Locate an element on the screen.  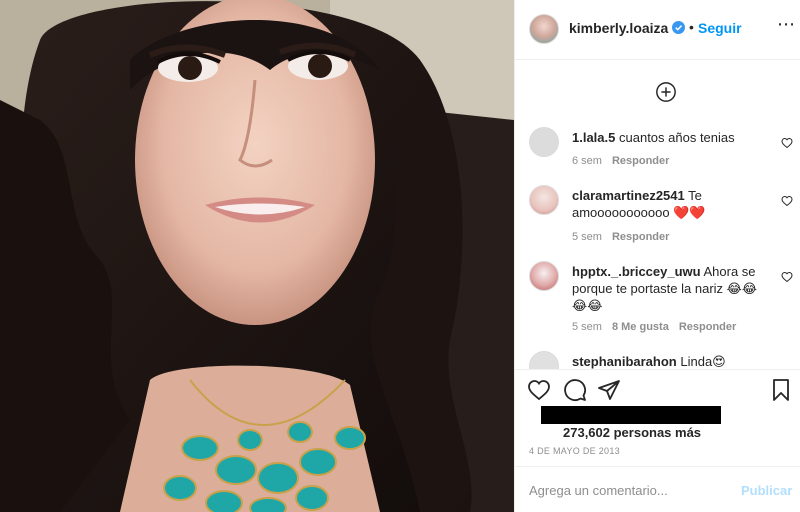
comment-meta: 6 sem Responder is located at coordinates (625, 161).